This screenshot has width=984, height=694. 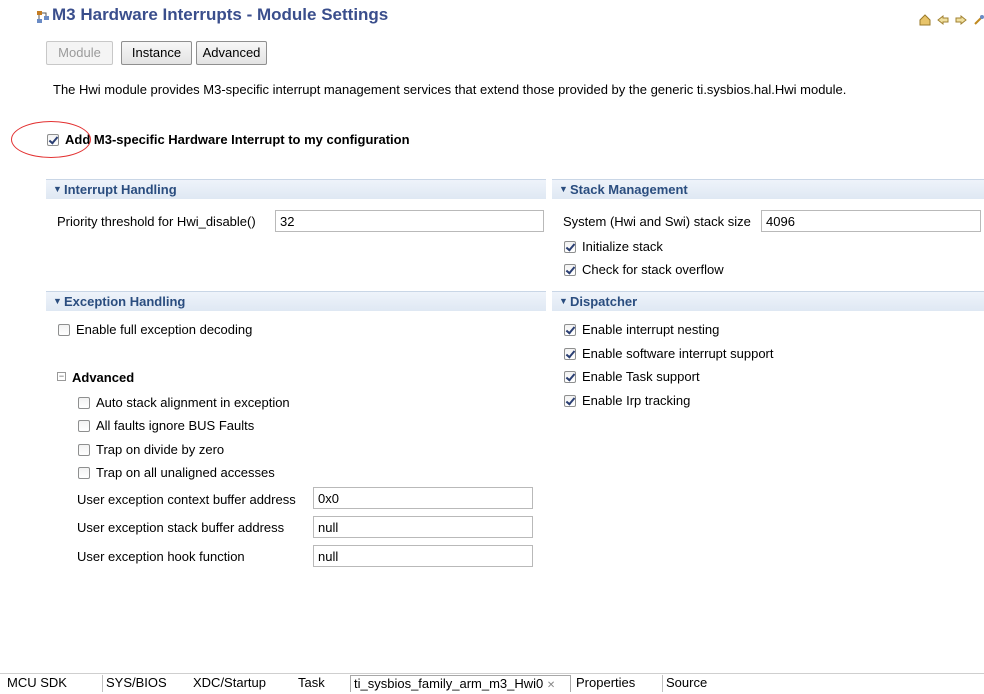 I want to click on auto-stack-alignment-label: Auto stack alignment in exception, so click(x=193, y=402).